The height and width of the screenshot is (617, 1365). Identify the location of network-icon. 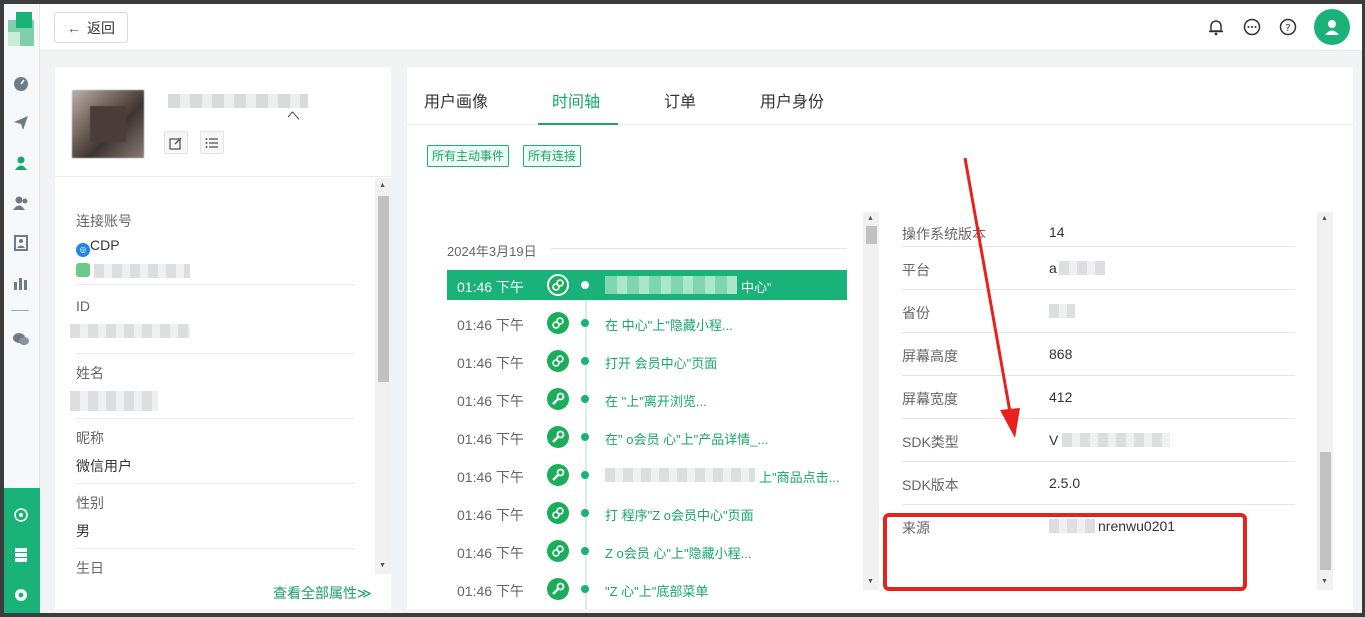
(21, 515).